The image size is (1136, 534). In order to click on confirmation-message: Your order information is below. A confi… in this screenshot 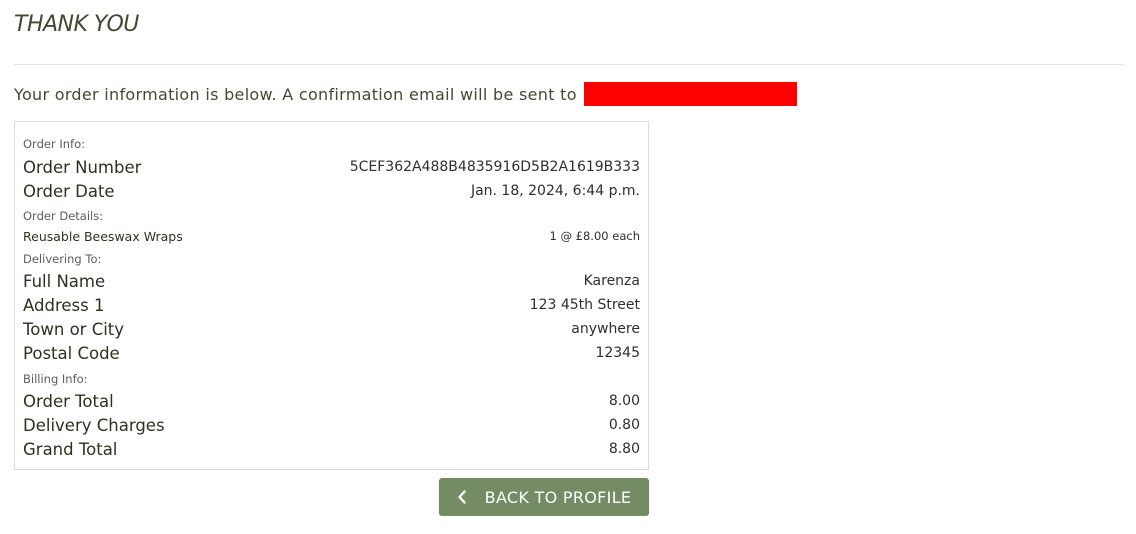, I will do `click(405, 94)`.